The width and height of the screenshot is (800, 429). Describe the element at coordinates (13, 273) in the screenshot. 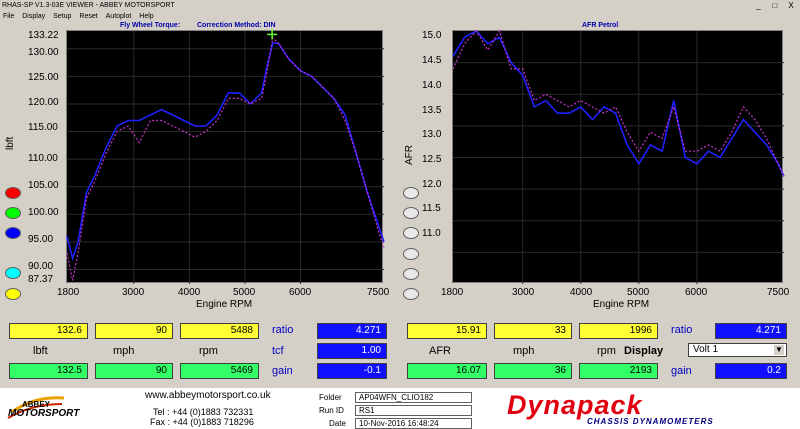

I see `legend-run-4-dot` at that location.